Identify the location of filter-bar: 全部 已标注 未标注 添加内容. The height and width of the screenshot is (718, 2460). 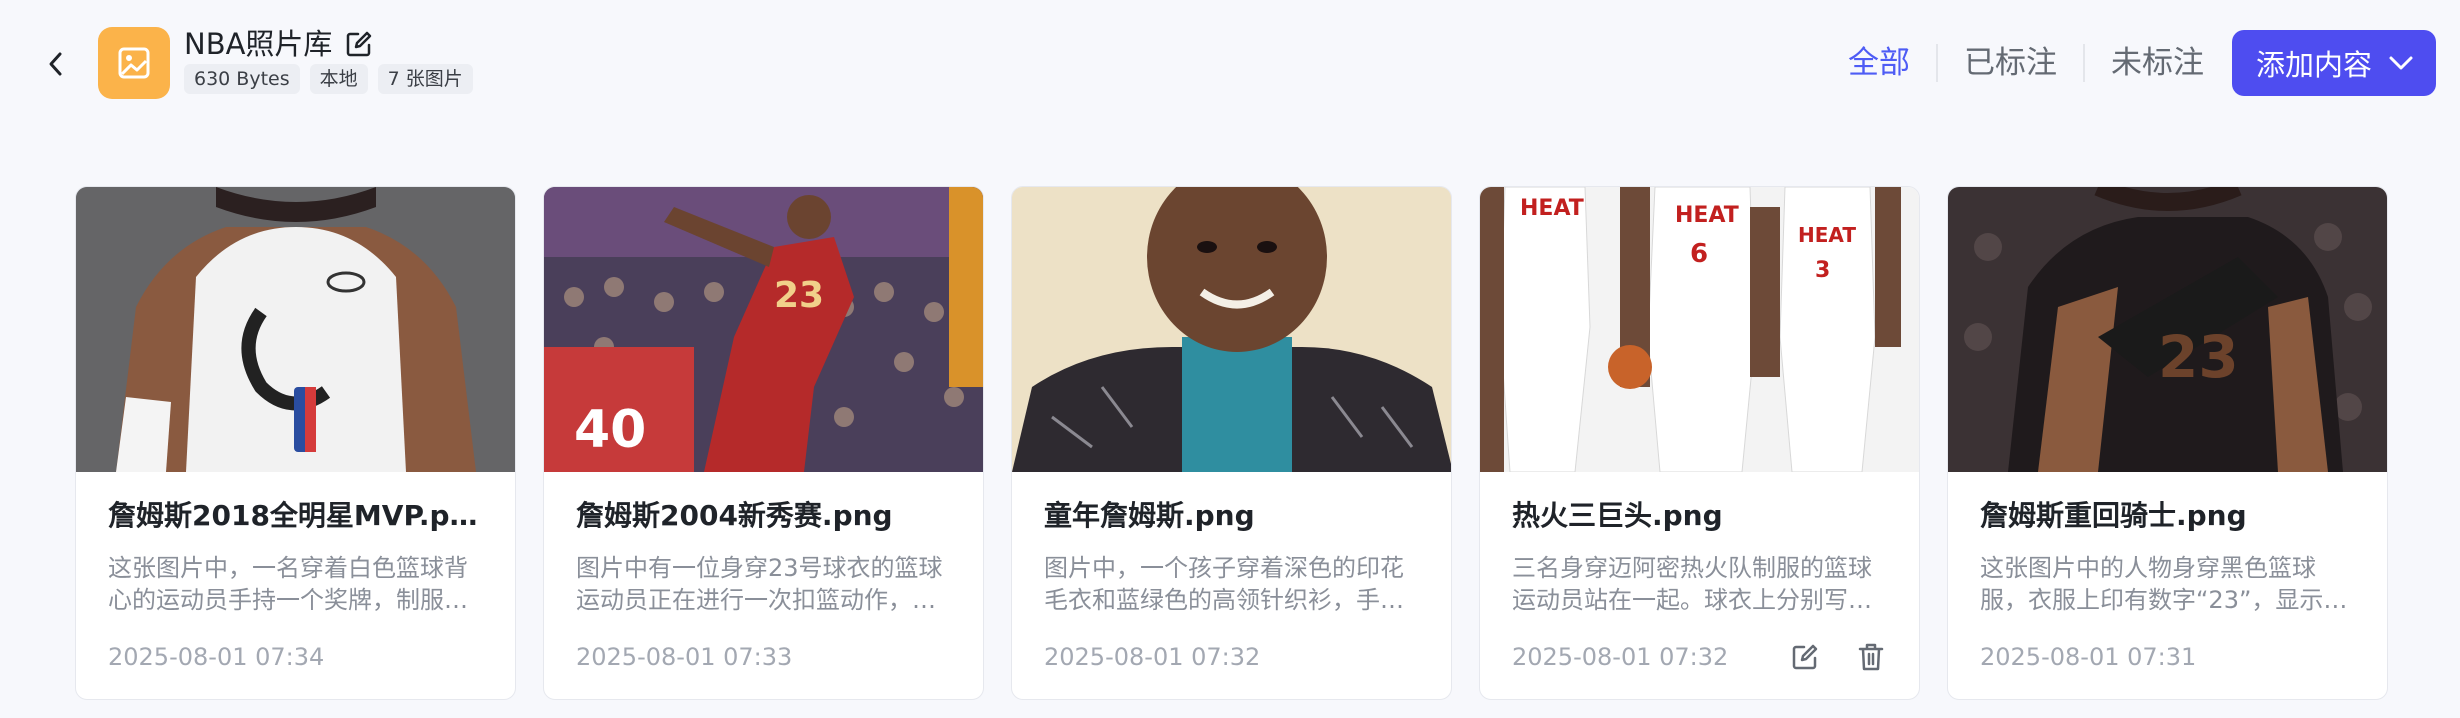
(2140, 63).